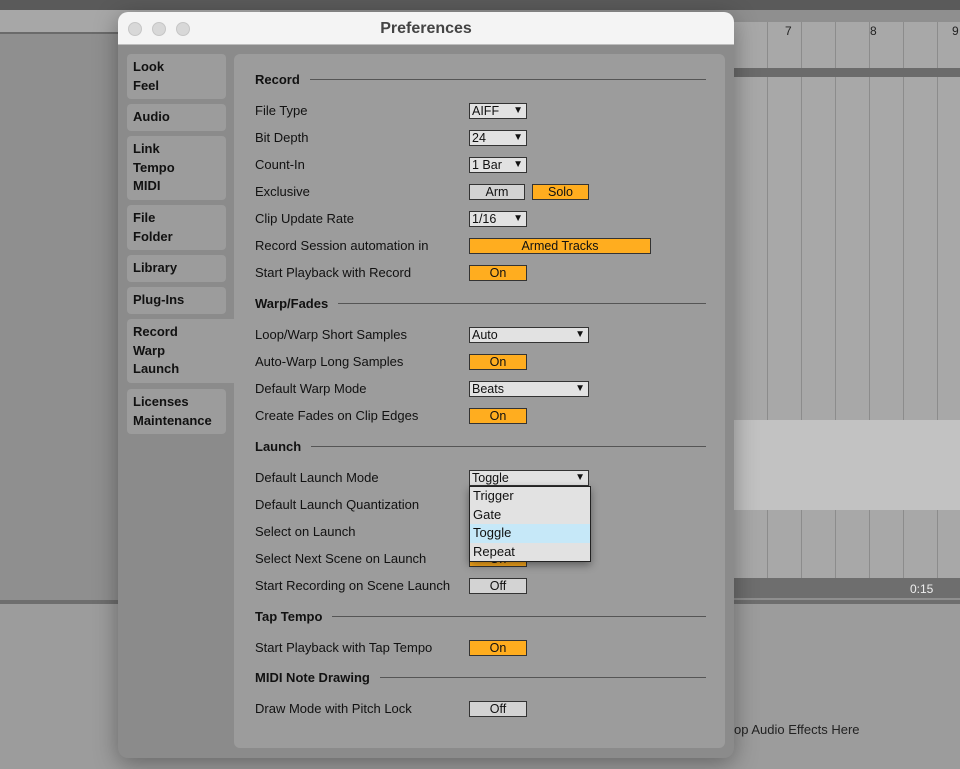 The height and width of the screenshot is (769, 960). I want to click on menu-option-trigger: Trigger, so click(530, 496).